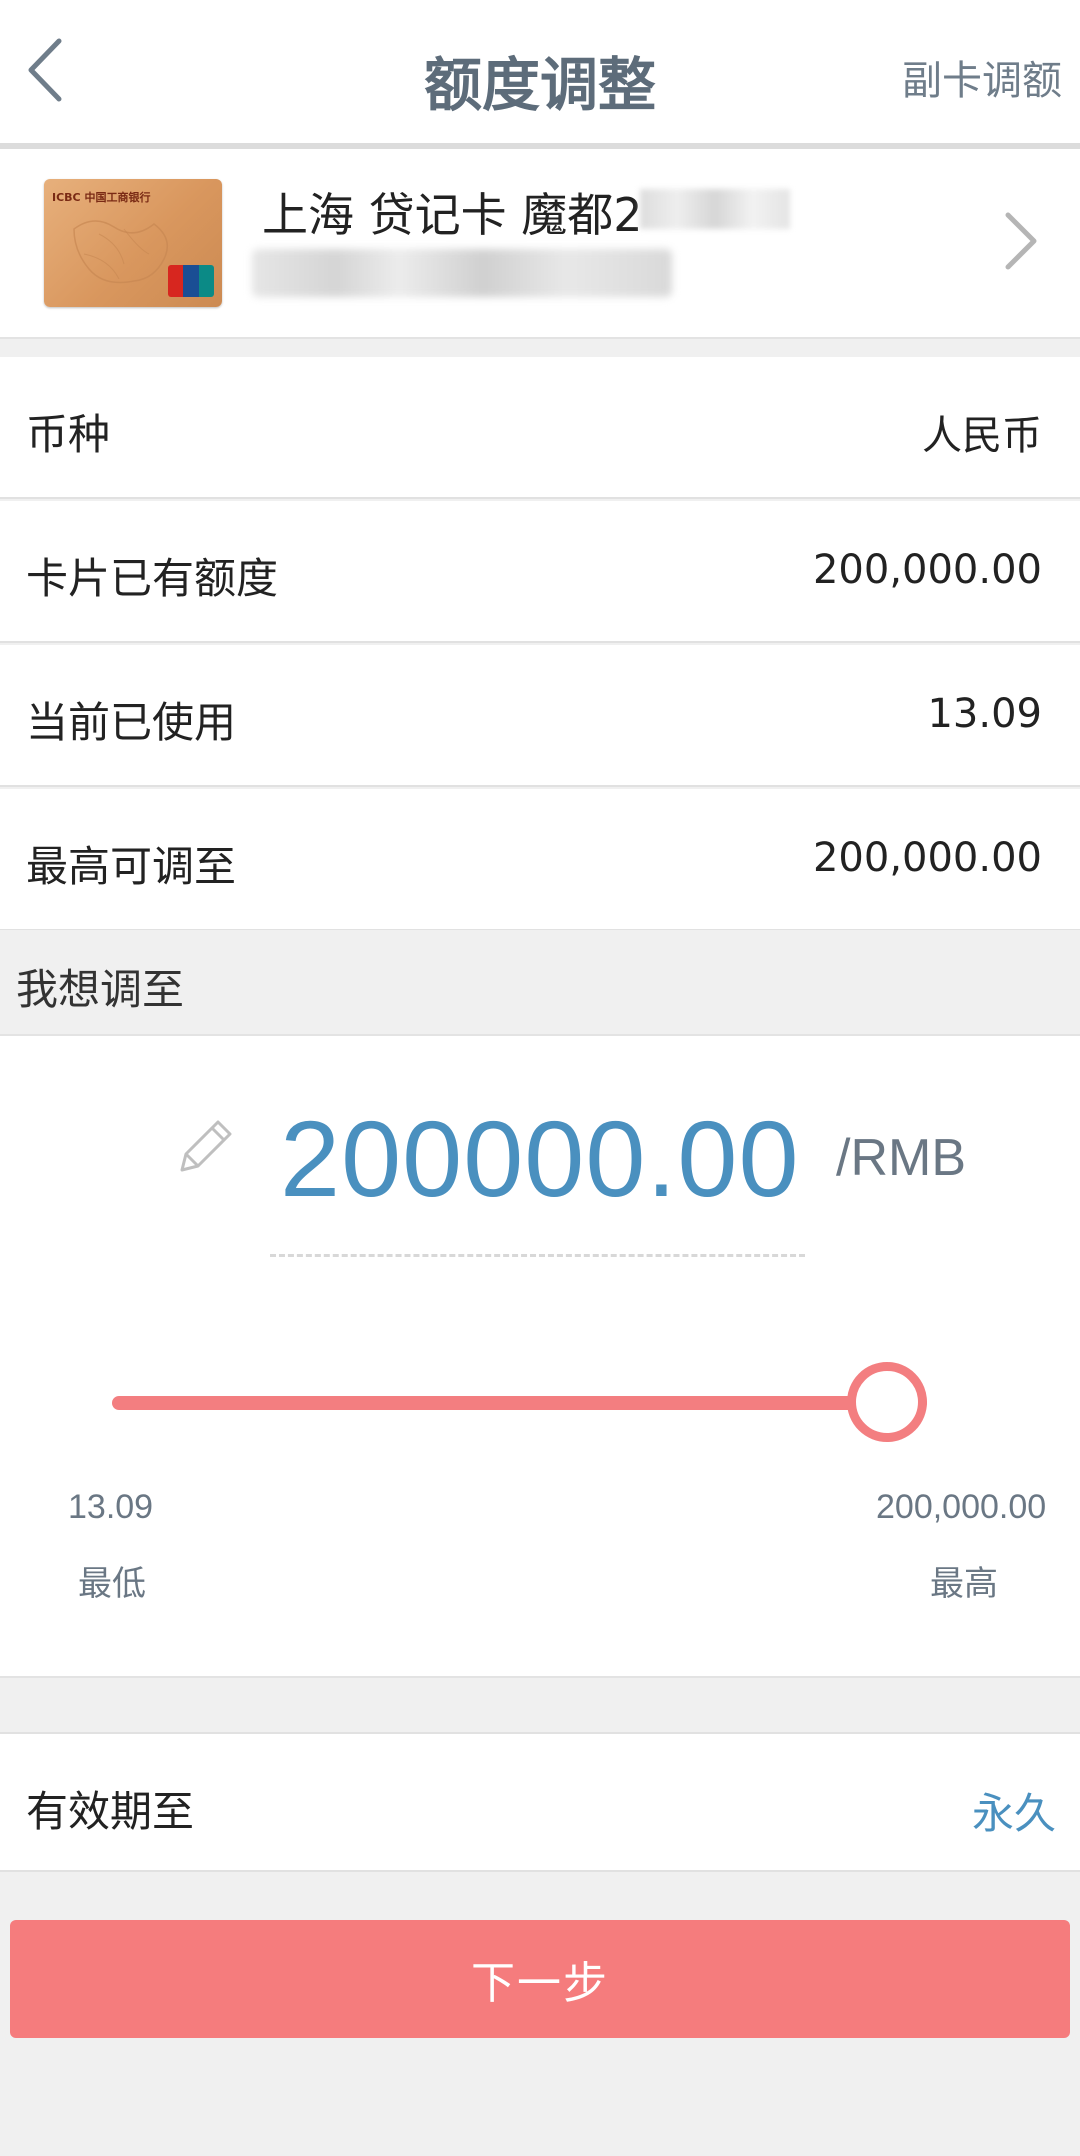  Describe the element at coordinates (152, 578) in the screenshot. I see `existing-limit-label: 卡片已有额度` at that location.